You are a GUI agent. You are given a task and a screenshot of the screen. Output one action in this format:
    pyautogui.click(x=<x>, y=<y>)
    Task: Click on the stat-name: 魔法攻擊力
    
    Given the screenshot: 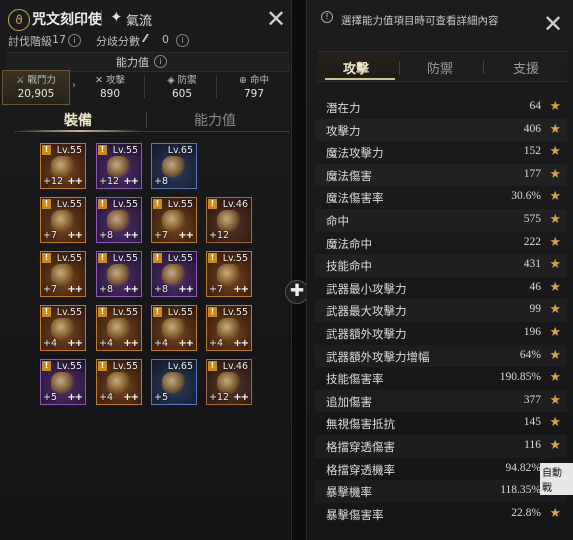 What is the action you would take?
    pyautogui.click(x=355, y=153)
    